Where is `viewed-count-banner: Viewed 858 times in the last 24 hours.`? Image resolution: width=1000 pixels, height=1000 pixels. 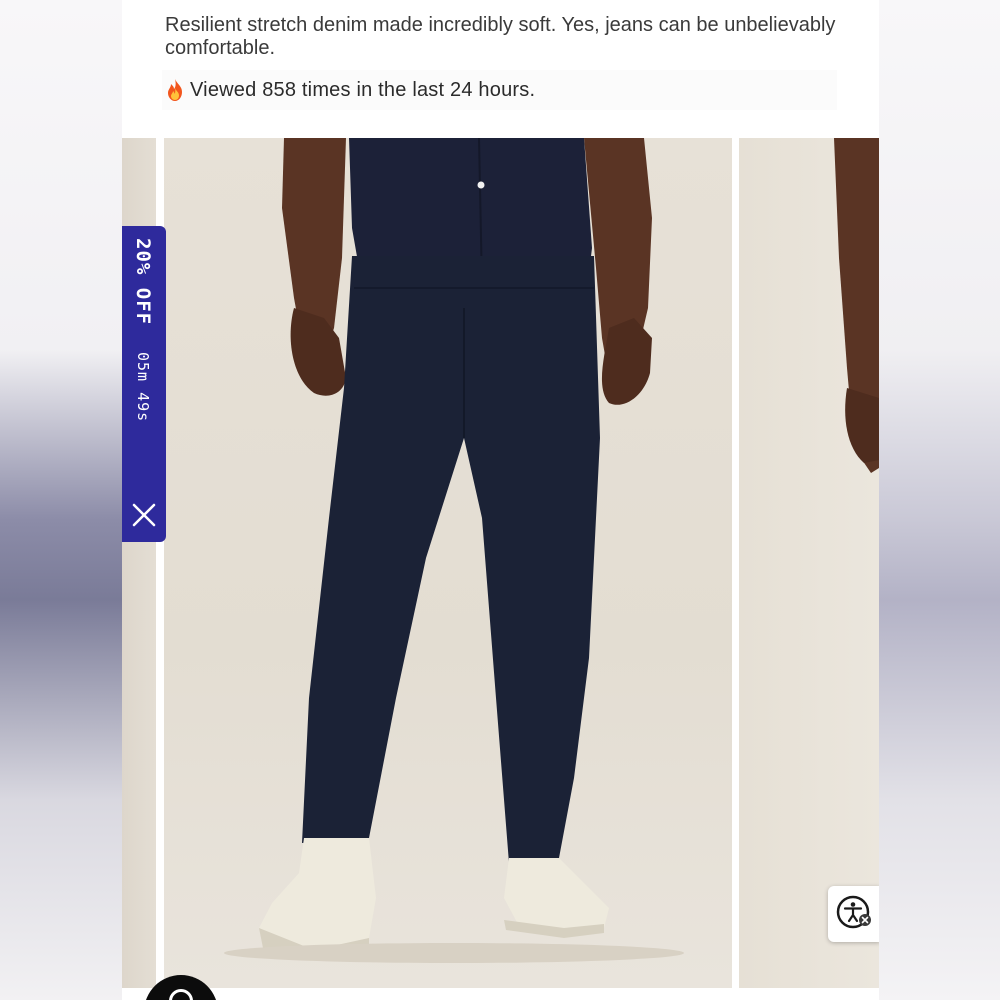
viewed-count-banner: Viewed 858 times in the last 24 hours. is located at coordinates (499, 90).